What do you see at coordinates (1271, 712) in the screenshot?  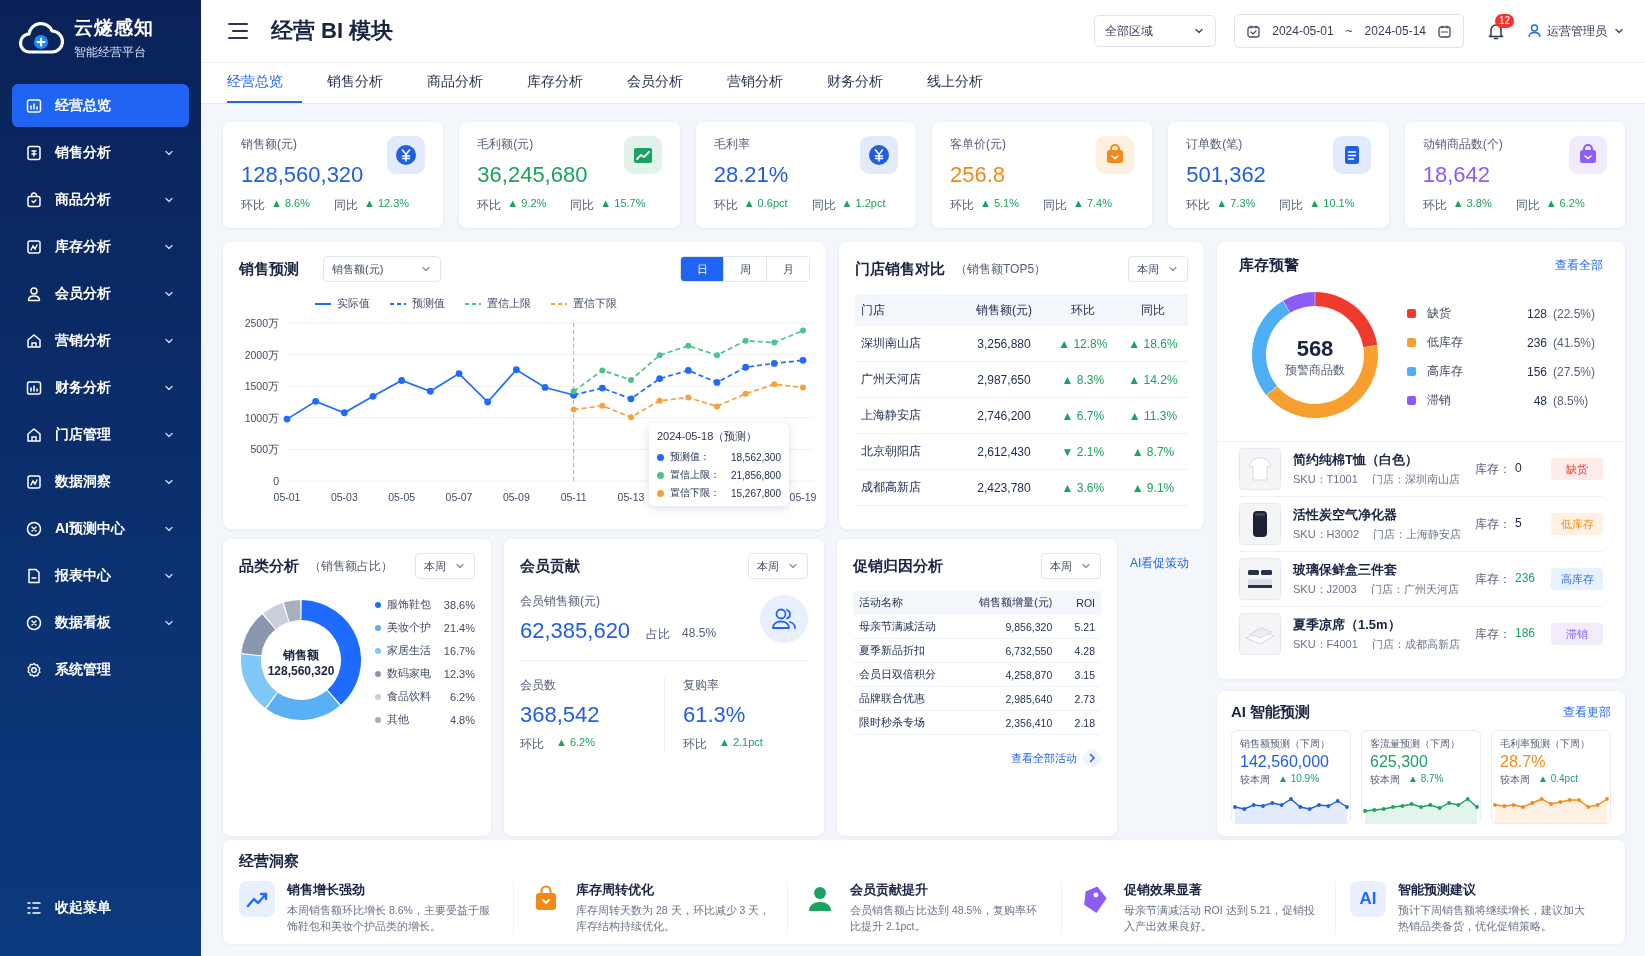 I see `panel-title: AI 智能预测` at bounding box center [1271, 712].